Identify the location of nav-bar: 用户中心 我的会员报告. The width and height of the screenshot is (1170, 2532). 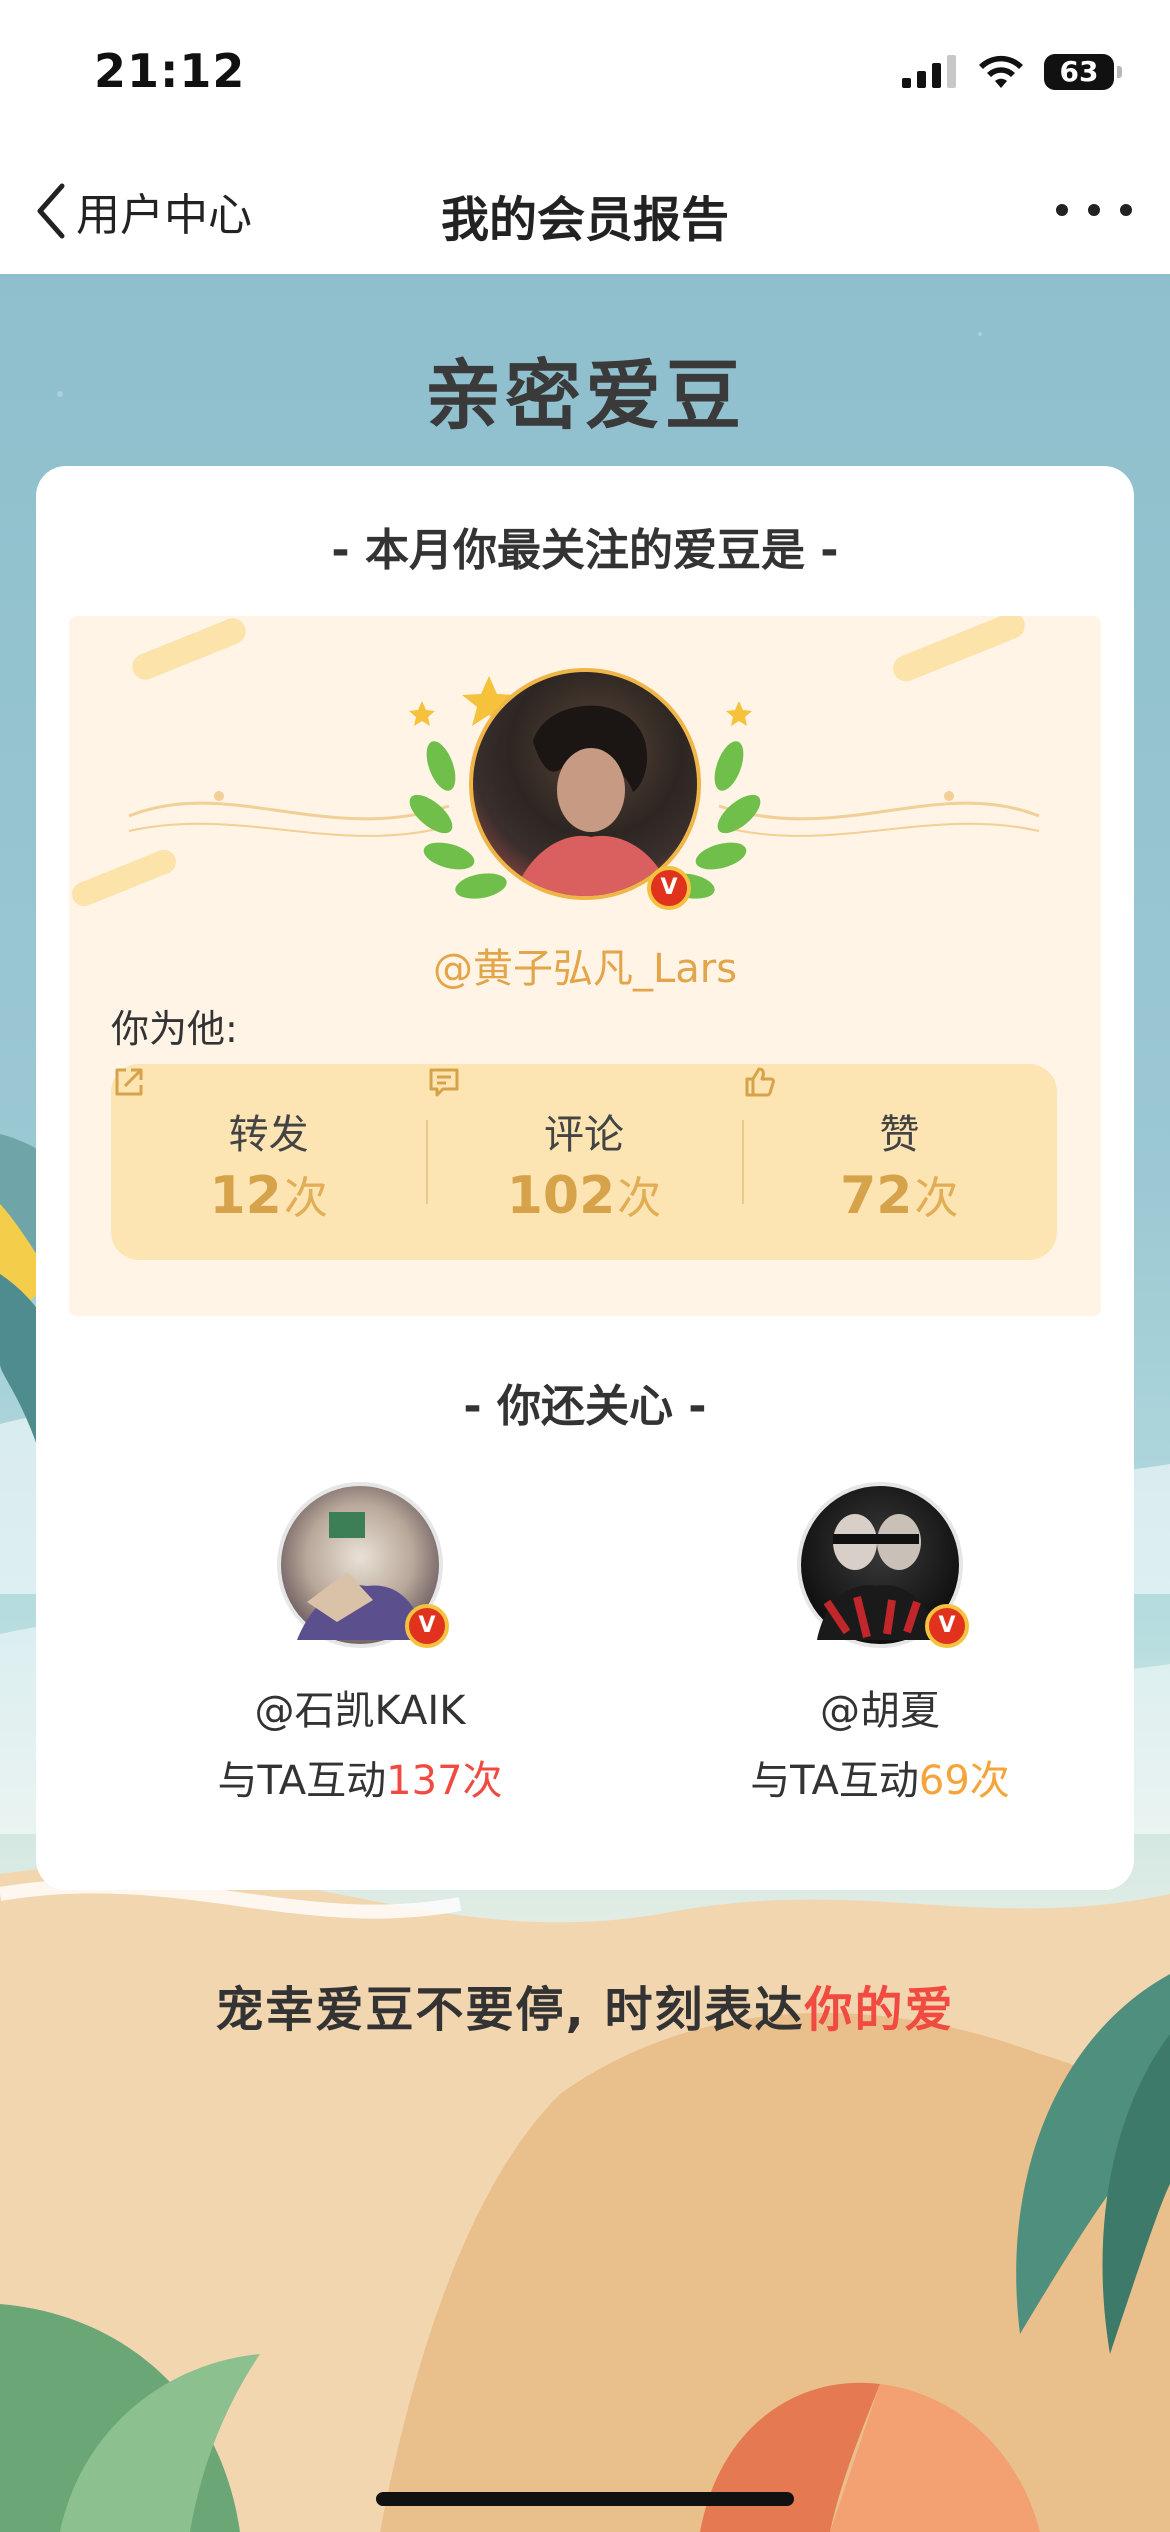
(585, 212).